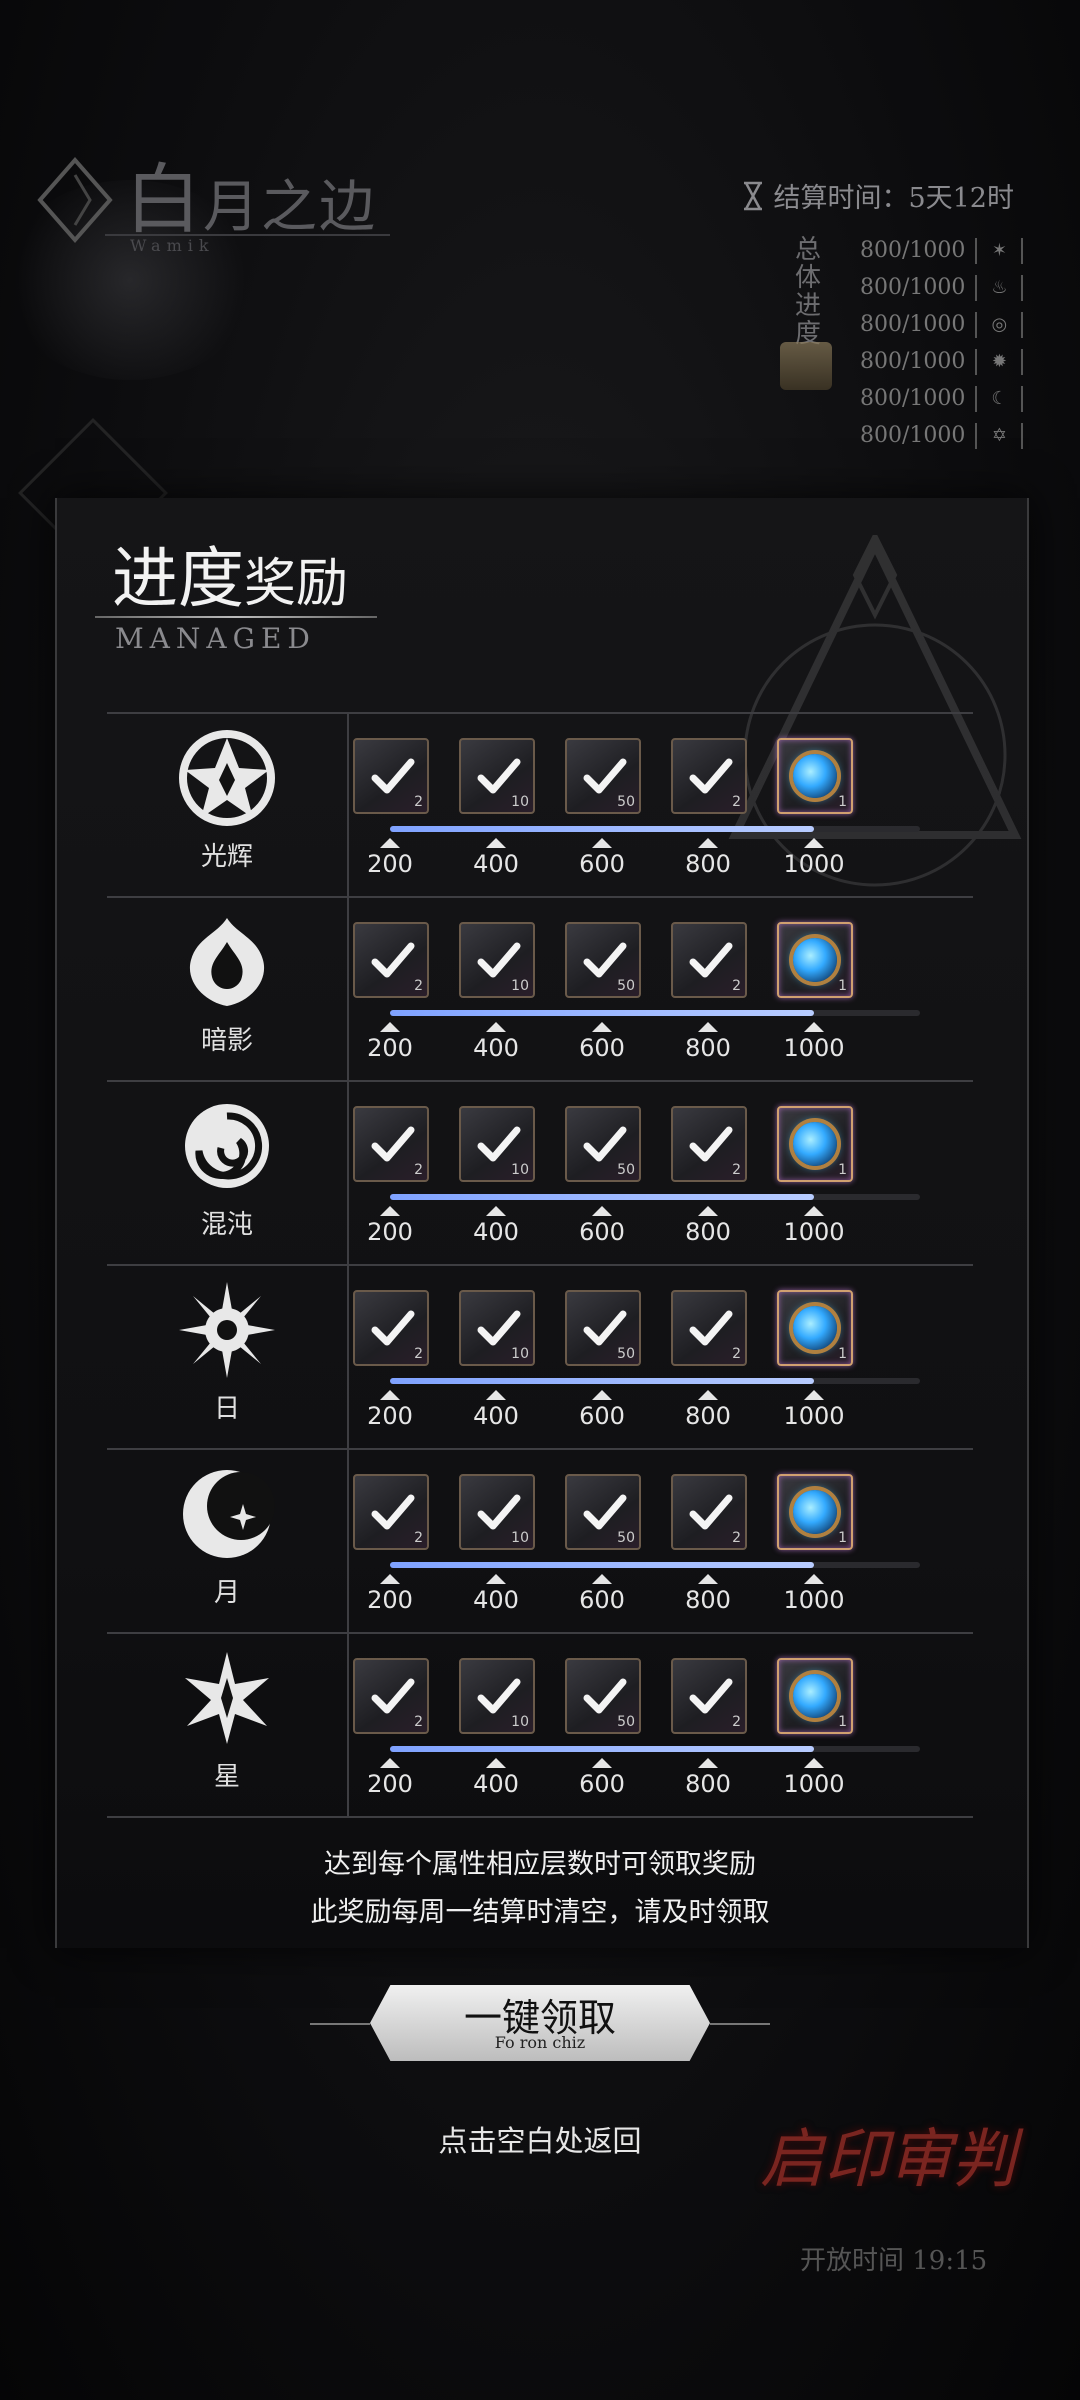 This screenshot has width=1080, height=2400. What do you see at coordinates (877, 195) in the screenshot?
I see `settle-time: 结算时间：5天12时` at bounding box center [877, 195].